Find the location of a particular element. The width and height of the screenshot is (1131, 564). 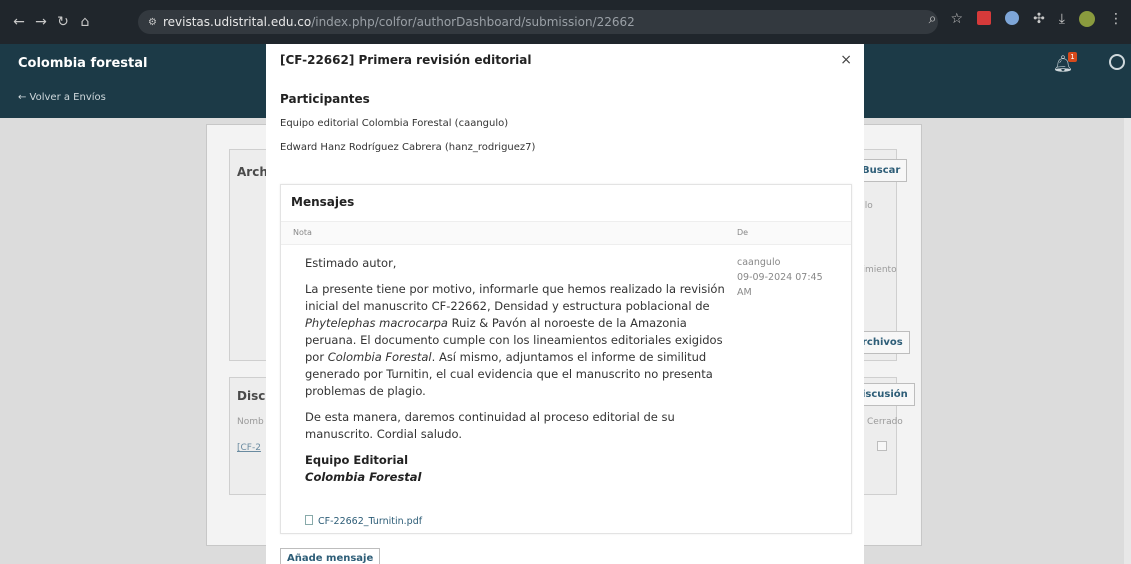

add-message-button: Añade mensaje is located at coordinates (330, 556).